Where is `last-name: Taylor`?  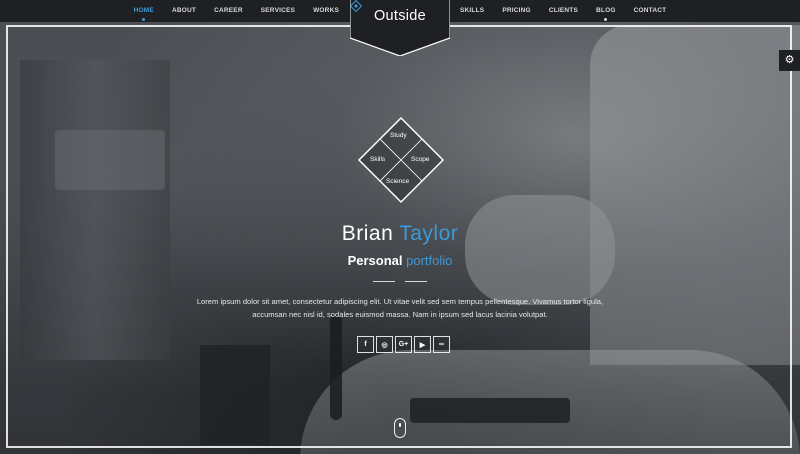
last-name: Taylor is located at coordinates (429, 233).